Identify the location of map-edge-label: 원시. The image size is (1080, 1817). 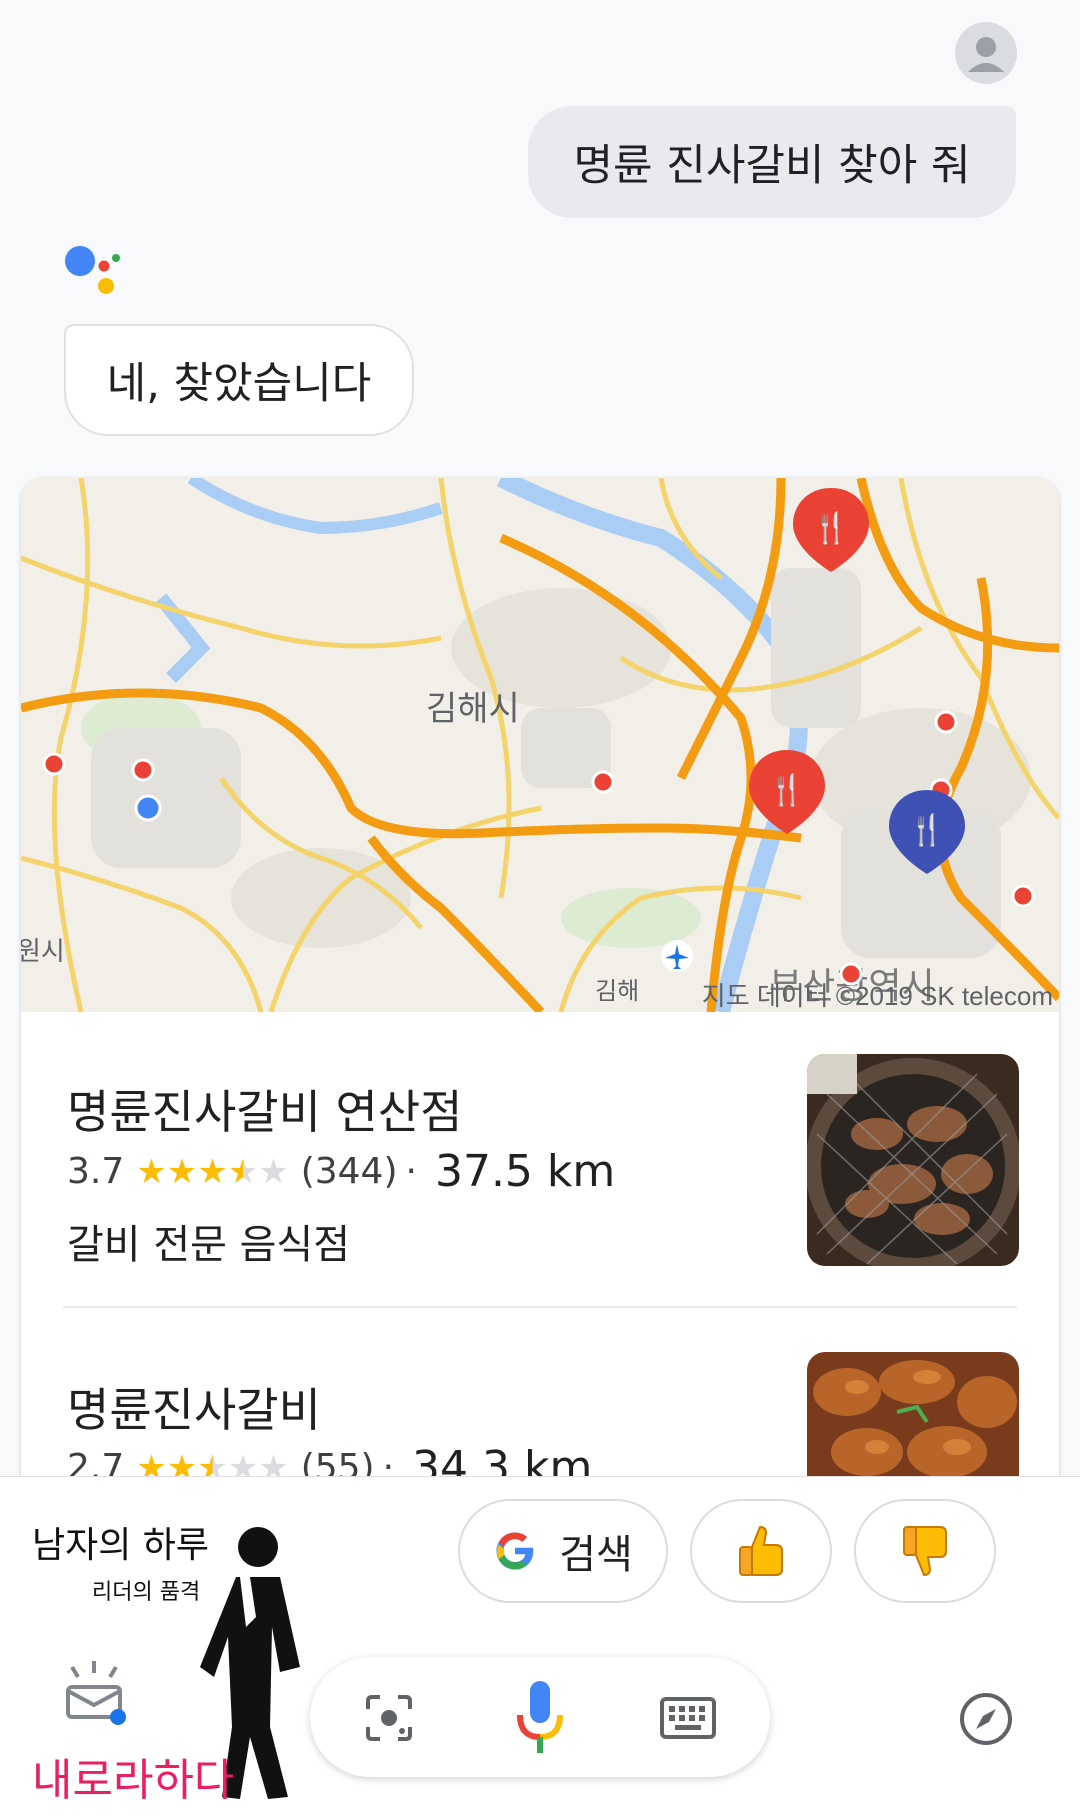
(43, 952).